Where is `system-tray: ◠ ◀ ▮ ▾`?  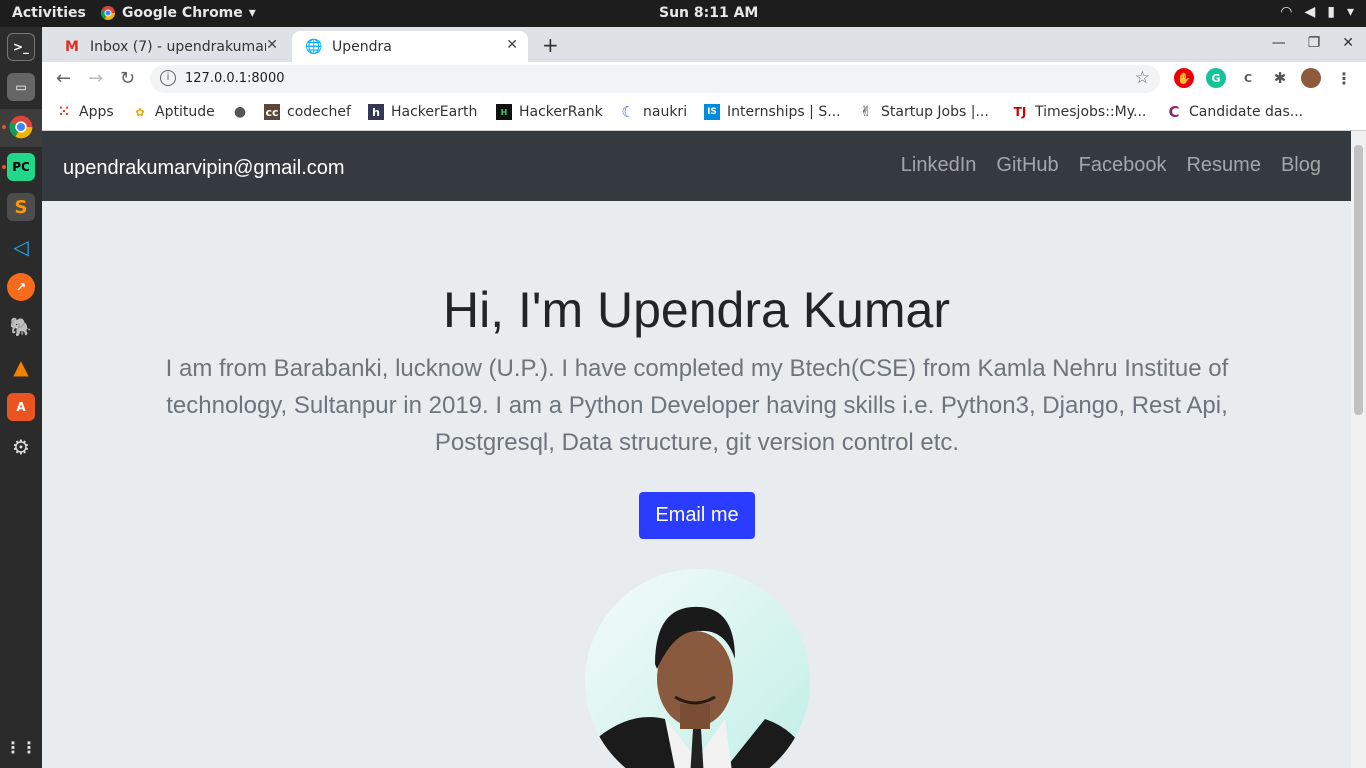
system-tray: ◠ ◀ ▮ ▾ is located at coordinates (1317, 12).